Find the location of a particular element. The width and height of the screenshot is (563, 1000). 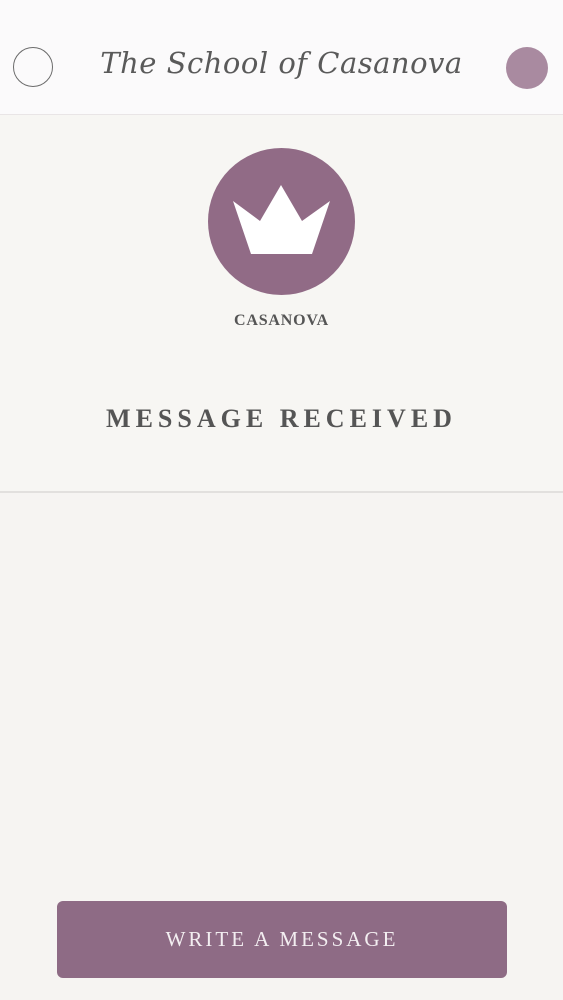

app-header: The School of Casanova is located at coordinates (281, 57).